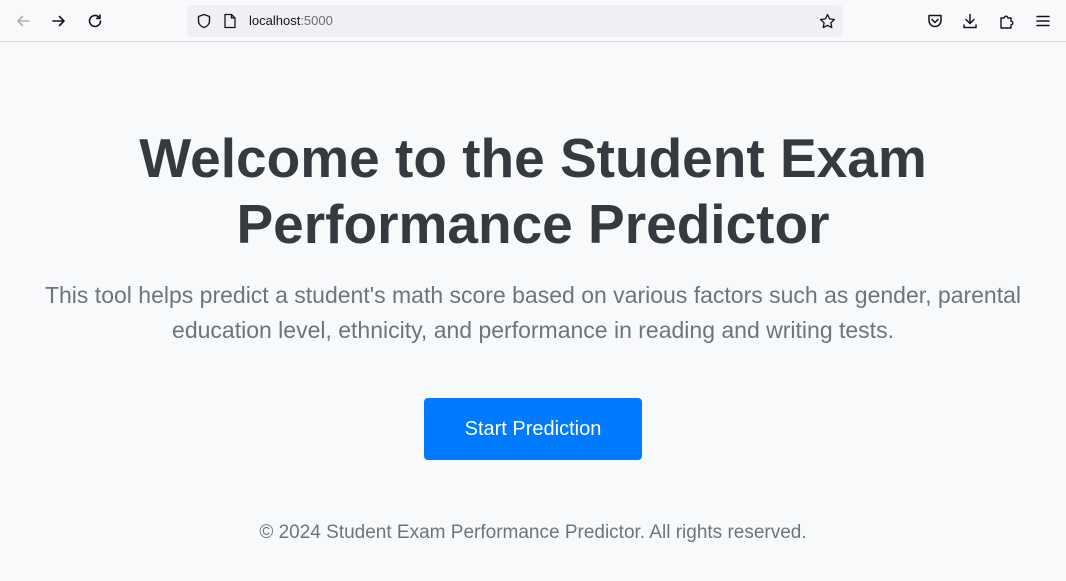 Image resolution: width=1066 pixels, height=581 pixels. I want to click on address-bar: localhost:5000, so click(515, 21).